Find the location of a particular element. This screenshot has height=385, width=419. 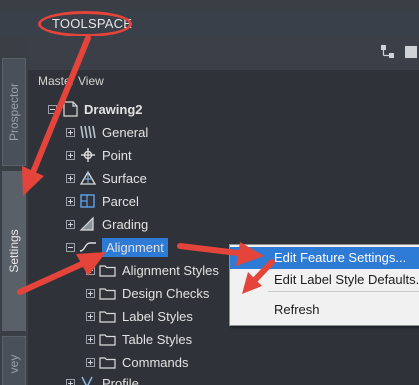

grading-icon is located at coordinates (86, 223).